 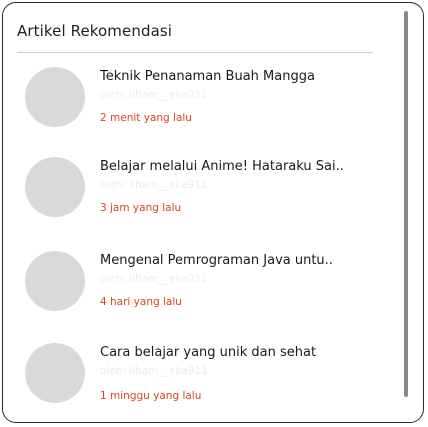 What do you see at coordinates (95, 31) in the screenshot?
I see `panel-title: Artikel Rekomendasi` at bounding box center [95, 31].